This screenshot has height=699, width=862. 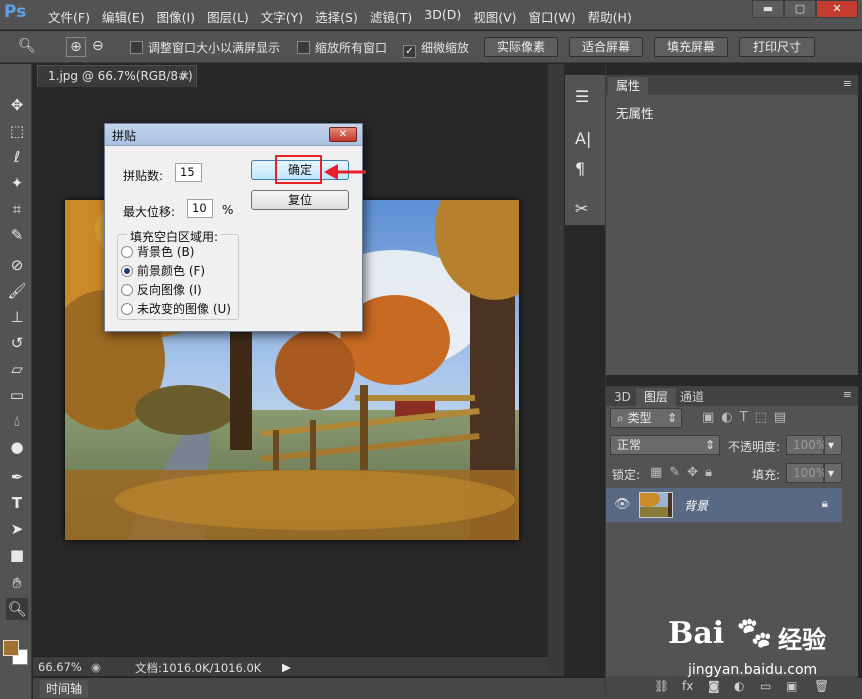 I want to click on layer-filter-icons: ▣◐T⬚▤, so click(x=747, y=417).